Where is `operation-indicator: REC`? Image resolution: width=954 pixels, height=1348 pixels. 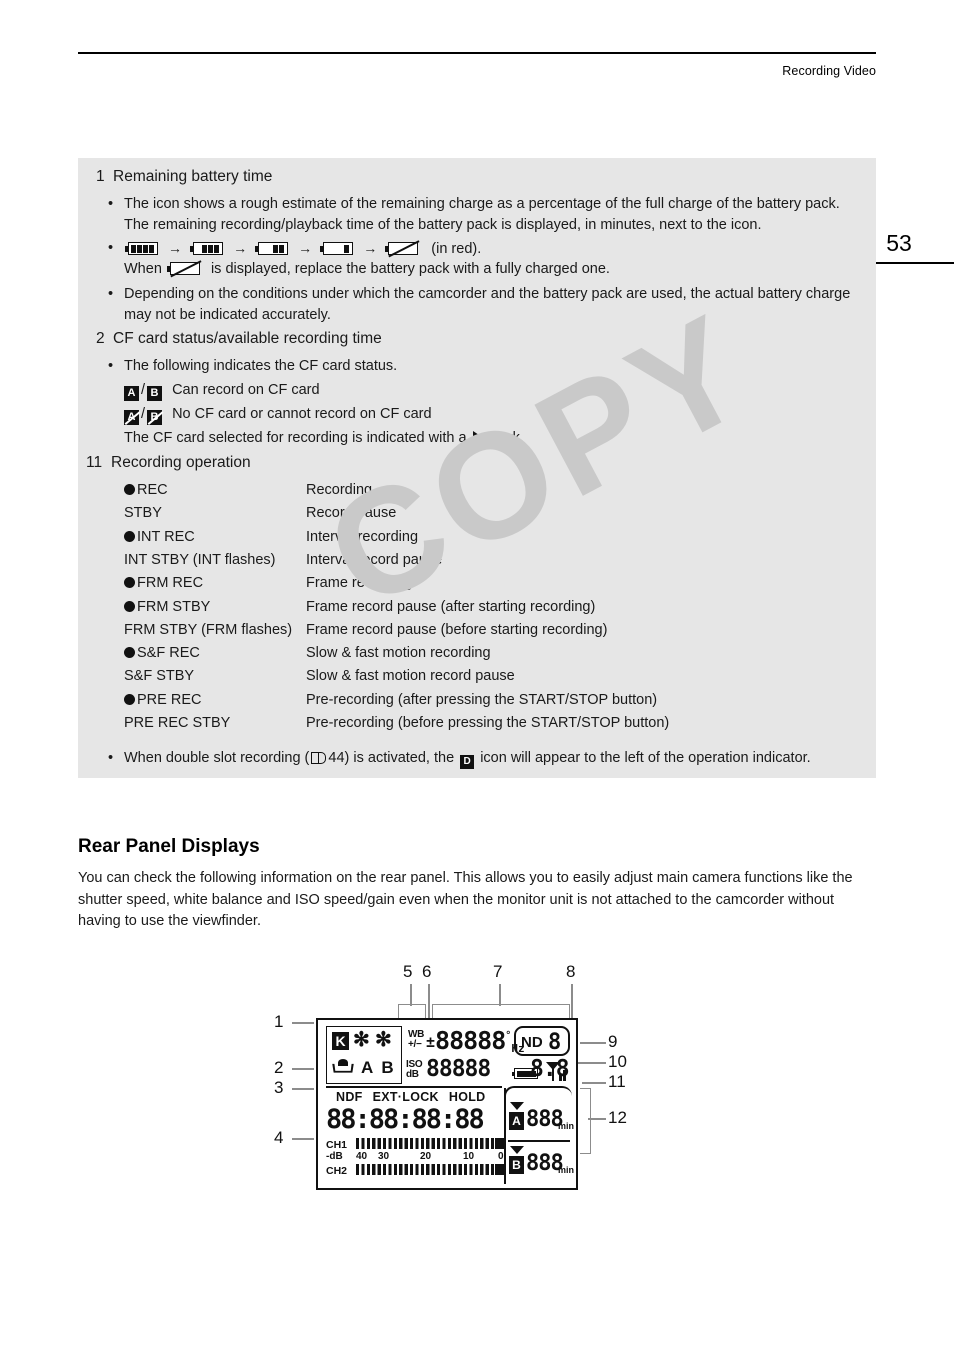
operation-indicator: REC is located at coordinates (146, 490).